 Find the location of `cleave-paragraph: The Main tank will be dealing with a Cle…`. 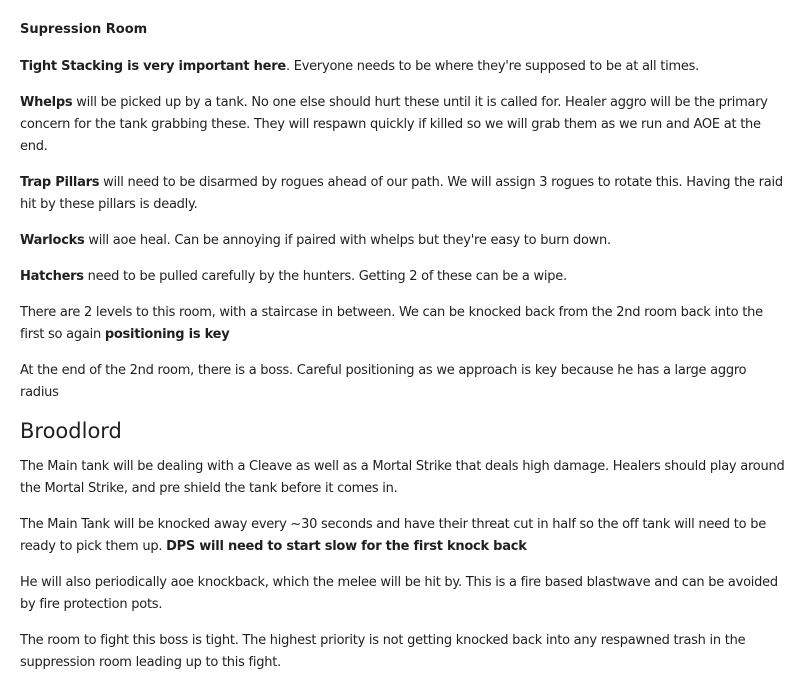

cleave-paragraph: The Main tank will be dealing with a Cle… is located at coordinates (402, 477).